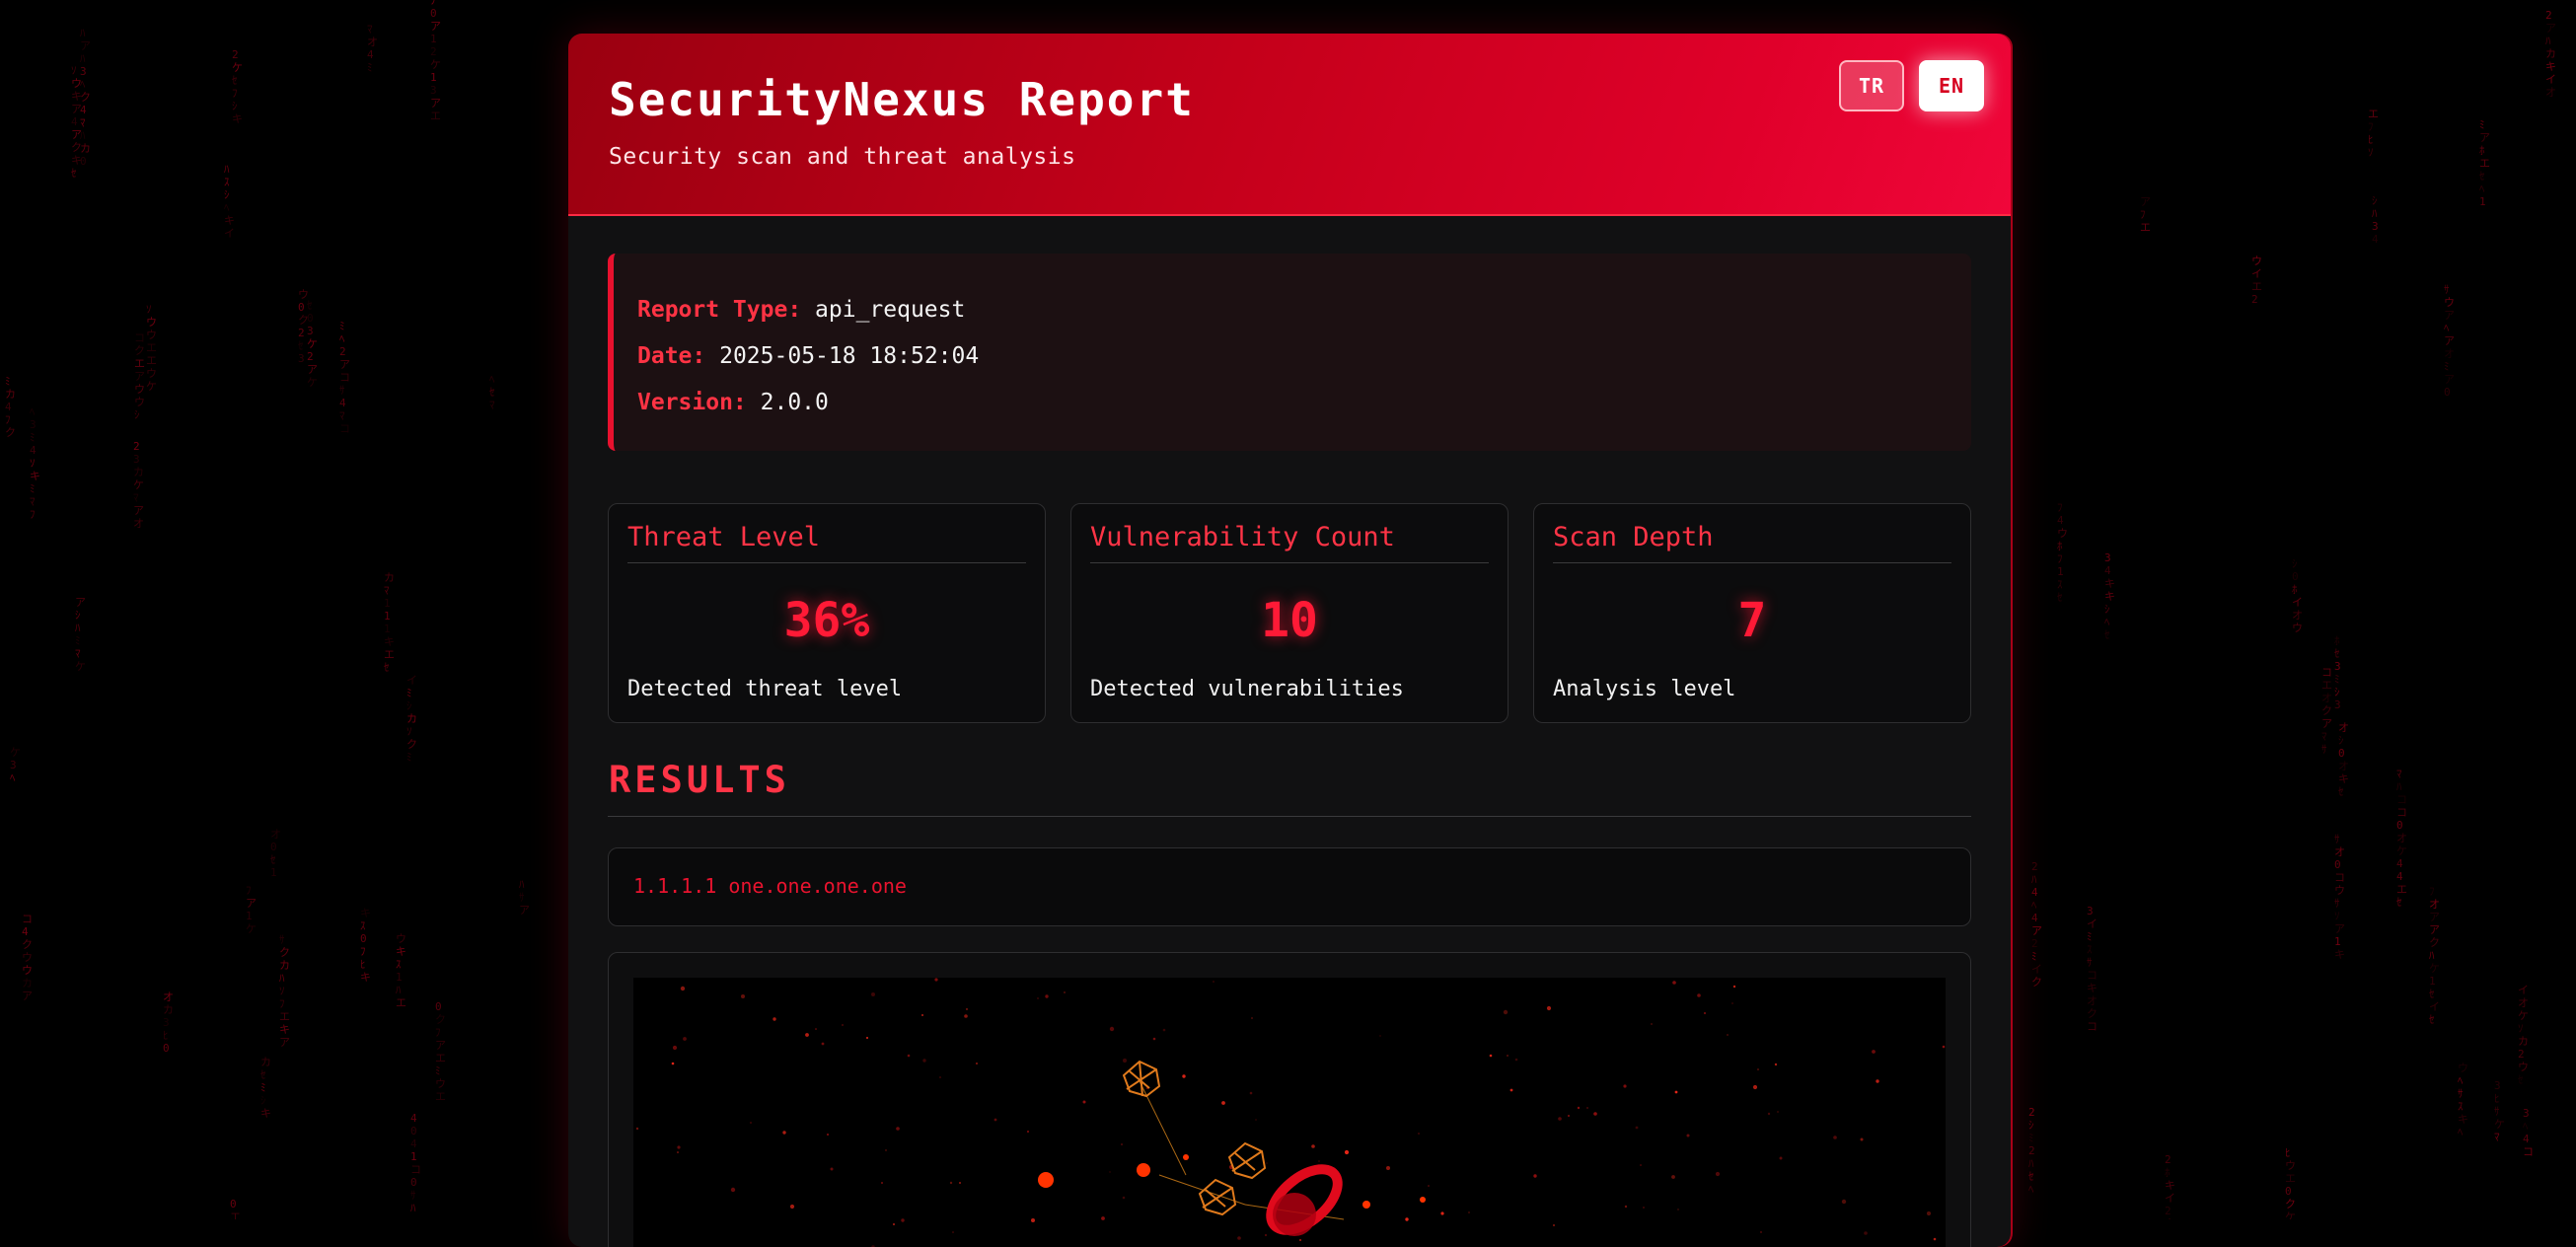 This screenshot has width=2576, height=1247. What do you see at coordinates (724, 537) in the screenshot?
I see `stat-title: Threat Level` at bounding box center [724, 537].